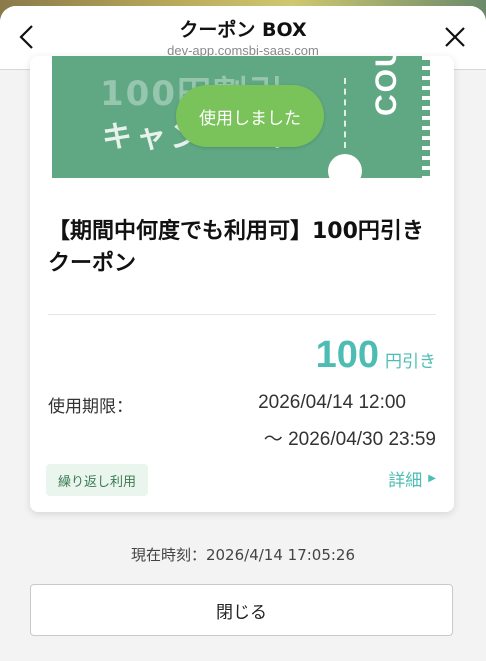 Image resolution: width=486 pixels, height=661 pixels. What do you see at coordinates (405, 481) in the screenshot?
I see `detail-label: 詳細` at bounding box center [405, 481].